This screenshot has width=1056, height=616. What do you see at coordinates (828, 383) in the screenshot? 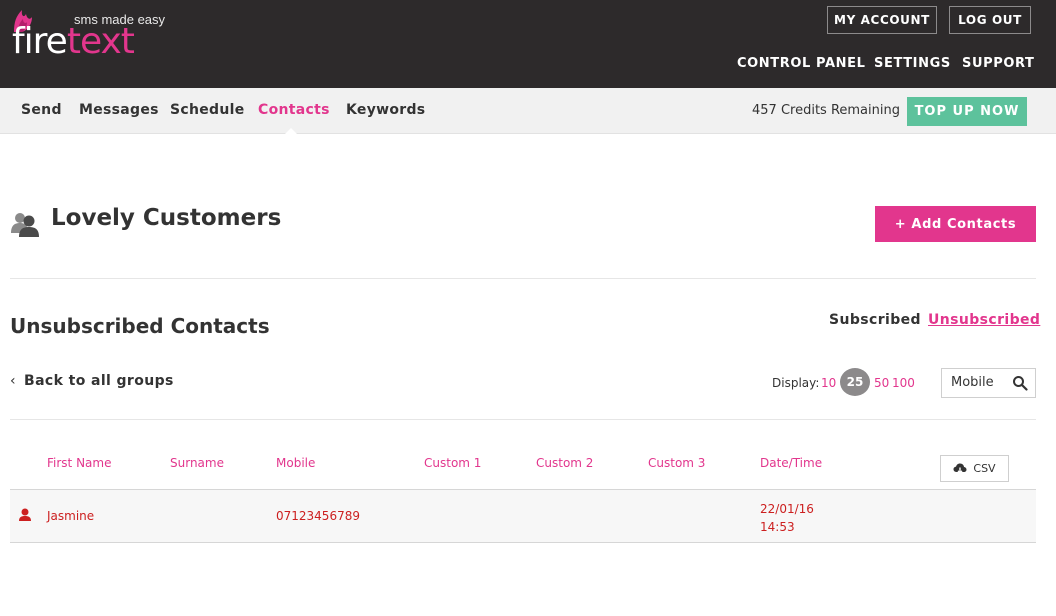
I see `display-option-10: 10` at bounding box center [828, 383].